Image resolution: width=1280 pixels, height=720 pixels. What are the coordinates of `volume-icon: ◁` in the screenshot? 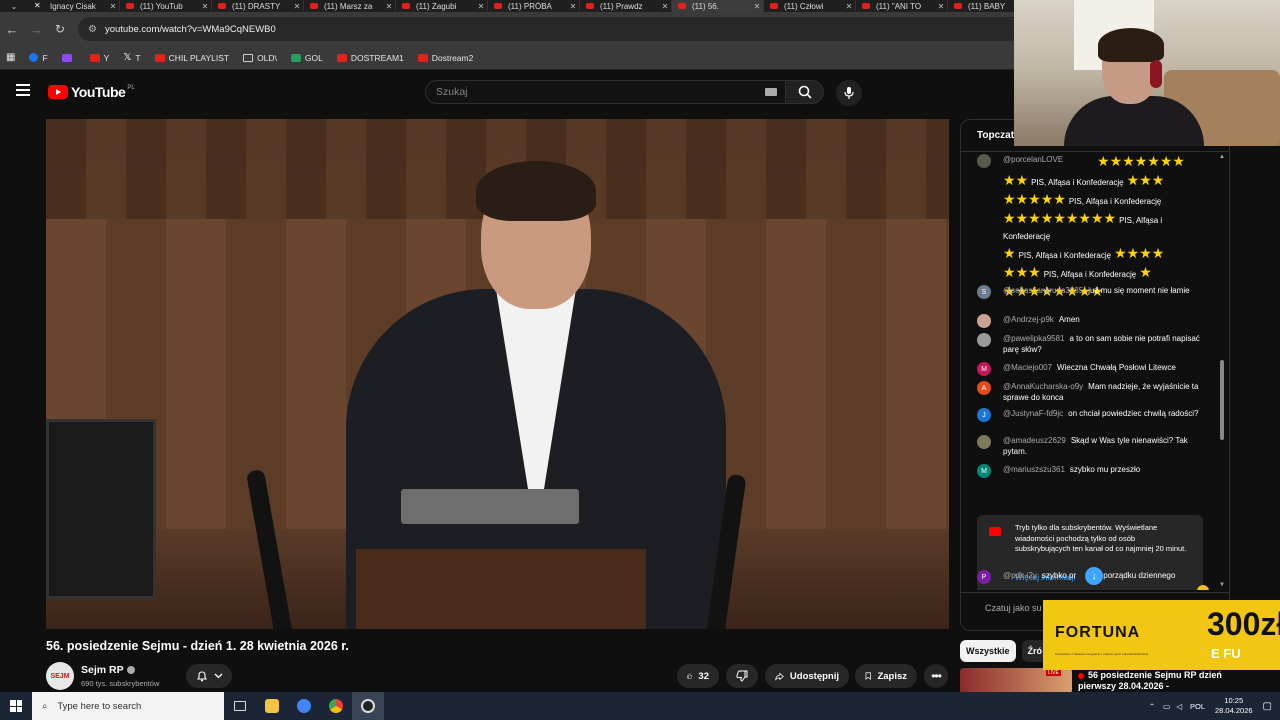 It's located at (1179, 706).